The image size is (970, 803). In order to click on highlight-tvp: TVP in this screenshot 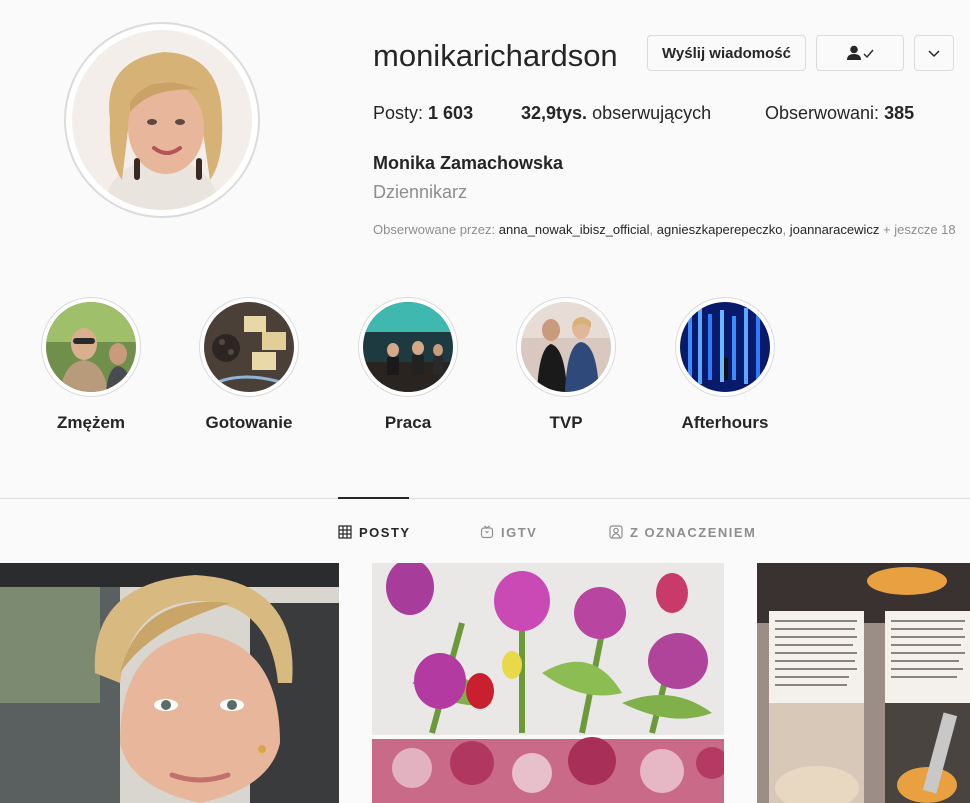, I will do `click(566, 364)`.